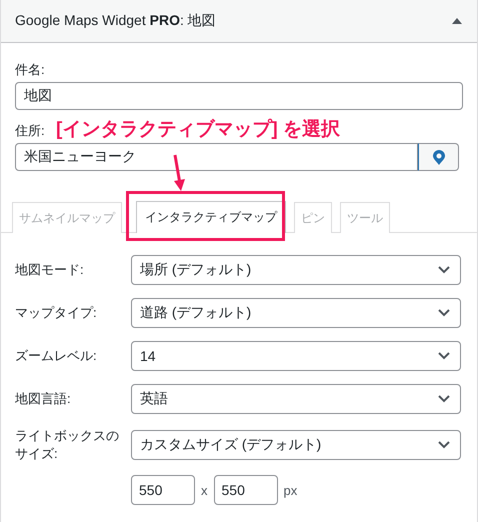 The image size is (478, 522). Describe the element at coordinates (216, 157) in the screenshot. I see `address-field: 米国ニューヨーク` at that location.